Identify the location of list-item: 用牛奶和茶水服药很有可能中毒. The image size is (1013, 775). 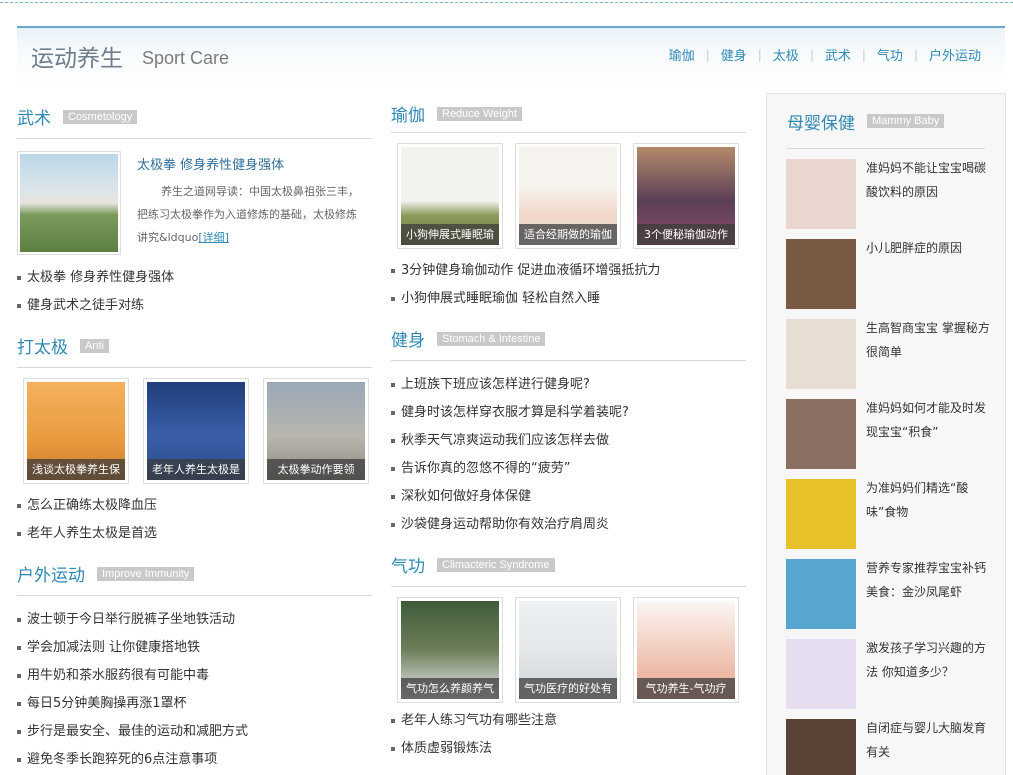
(194, 676).